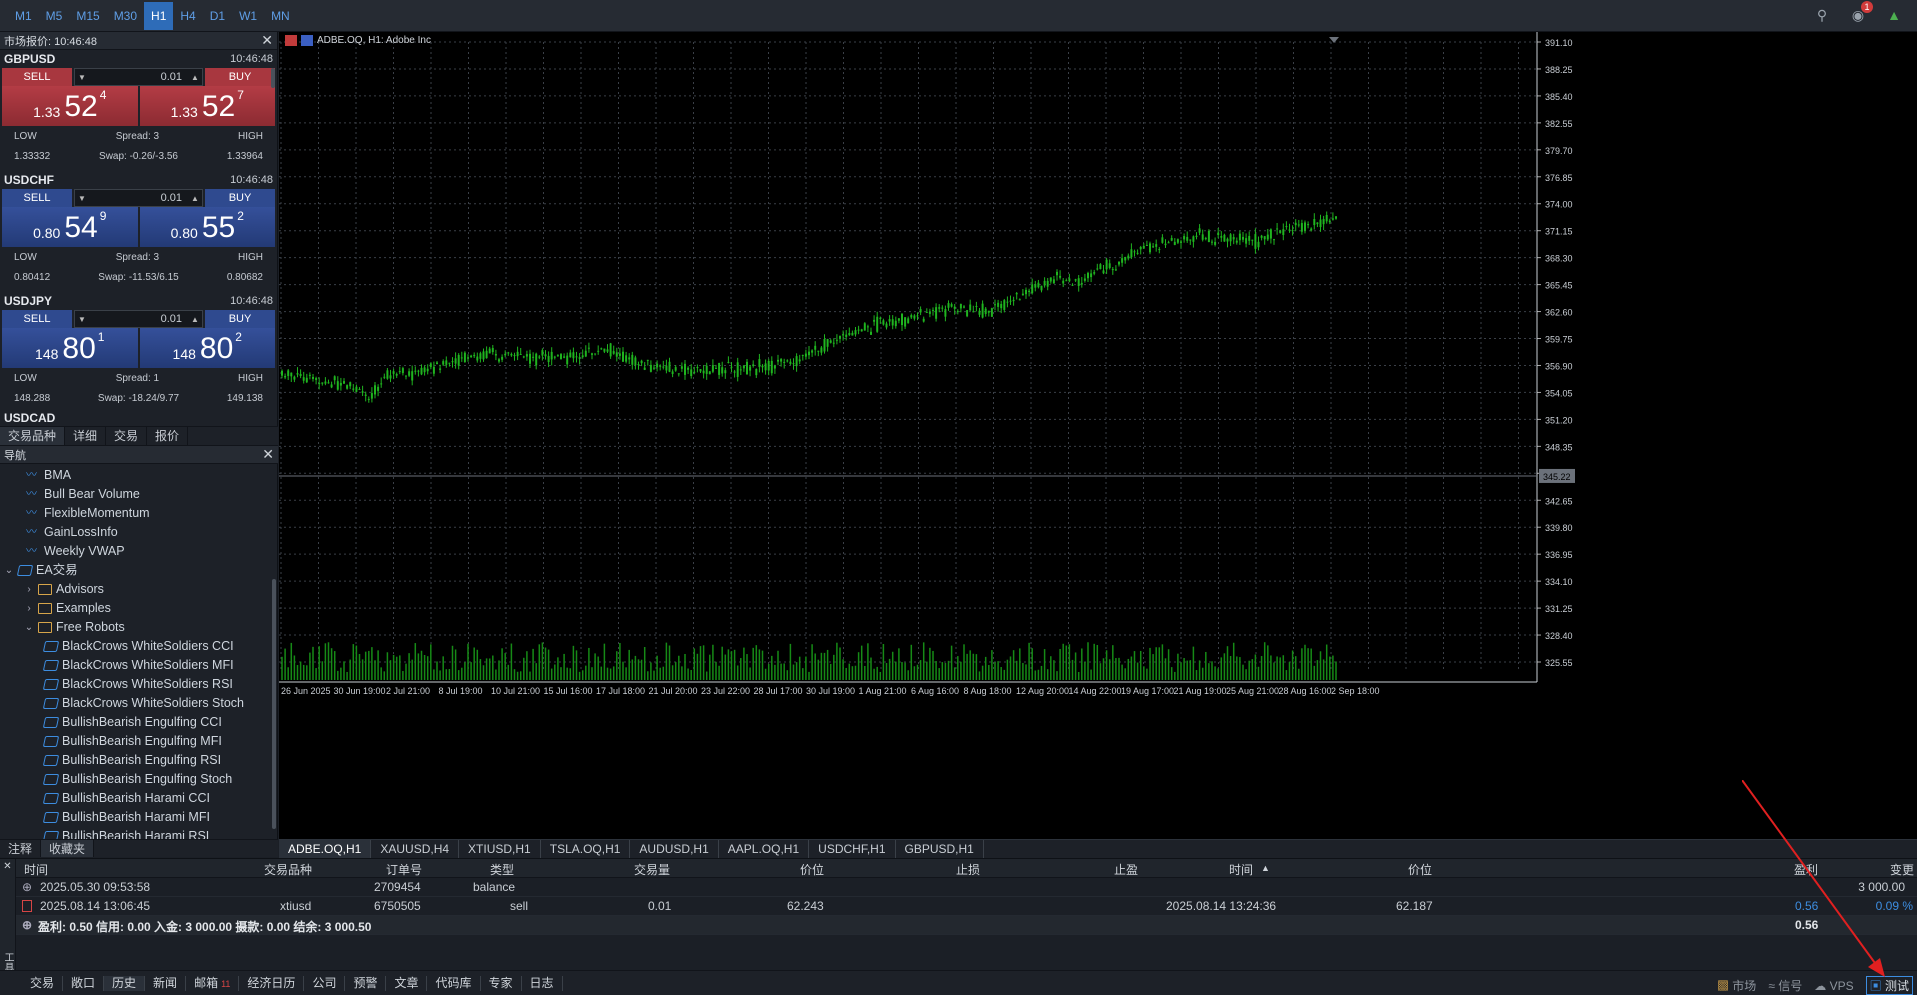  I want to click on tester-status: ▣ 测试, so click(1889, 985).